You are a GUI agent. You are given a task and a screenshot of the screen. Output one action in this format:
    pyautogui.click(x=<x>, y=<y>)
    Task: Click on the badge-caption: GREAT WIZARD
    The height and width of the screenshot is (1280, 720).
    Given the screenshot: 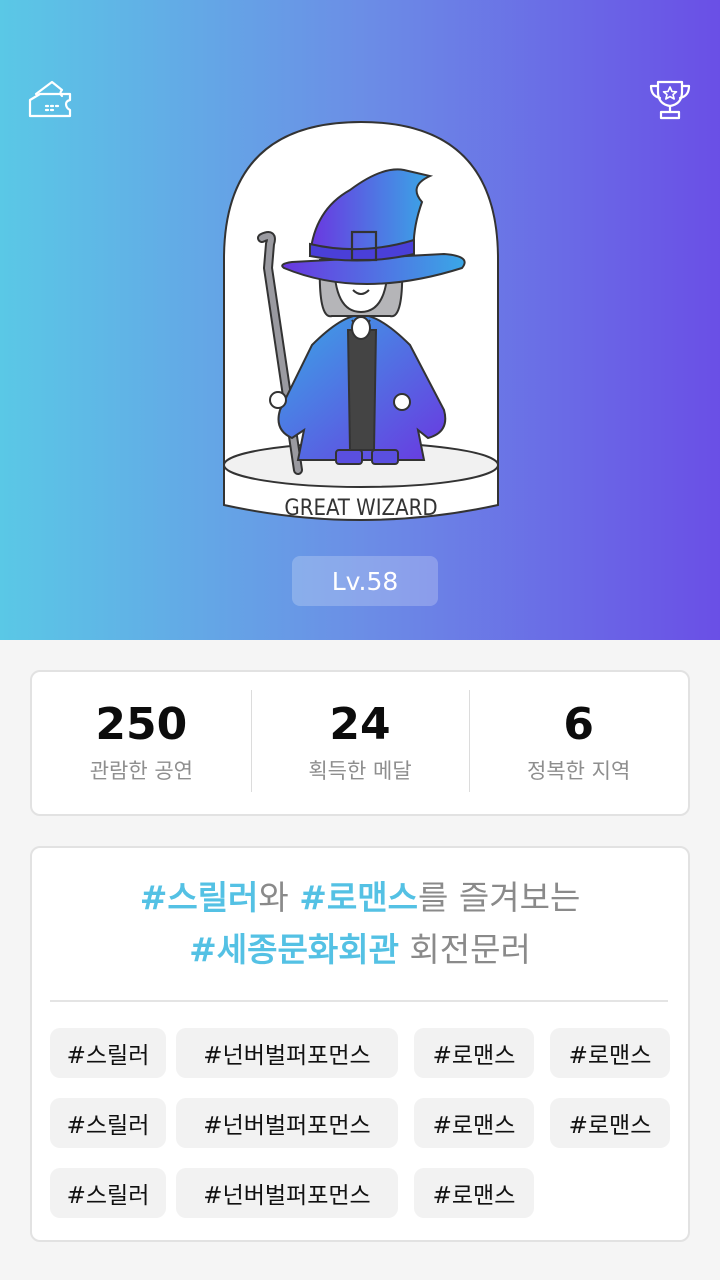 What is the action you would take?
    pyautogui.click(x=360, y=508)
    